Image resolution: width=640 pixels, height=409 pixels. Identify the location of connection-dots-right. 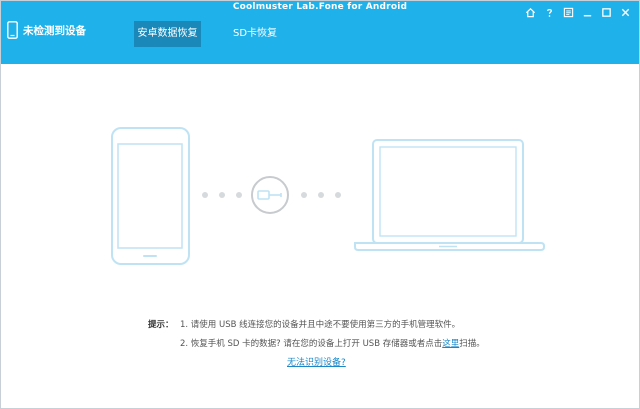
(321, 195).